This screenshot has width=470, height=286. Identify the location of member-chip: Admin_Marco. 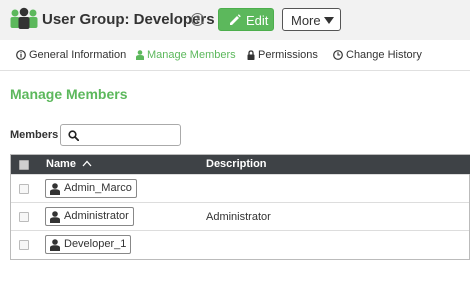
(91, 188).